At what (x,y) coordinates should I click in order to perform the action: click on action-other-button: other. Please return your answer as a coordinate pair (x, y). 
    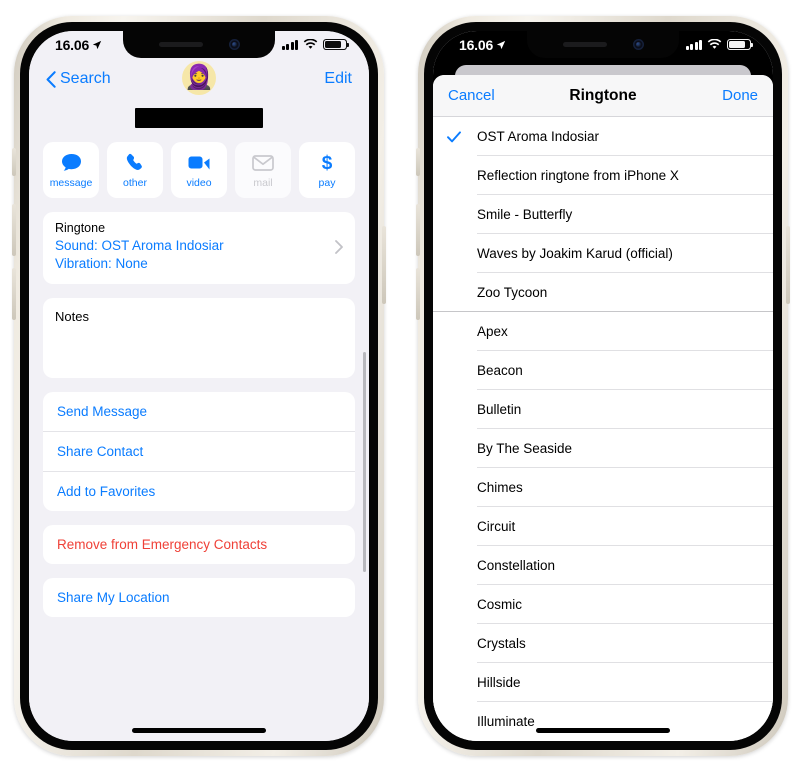
    Looking at the image, I should click on (135, 170).